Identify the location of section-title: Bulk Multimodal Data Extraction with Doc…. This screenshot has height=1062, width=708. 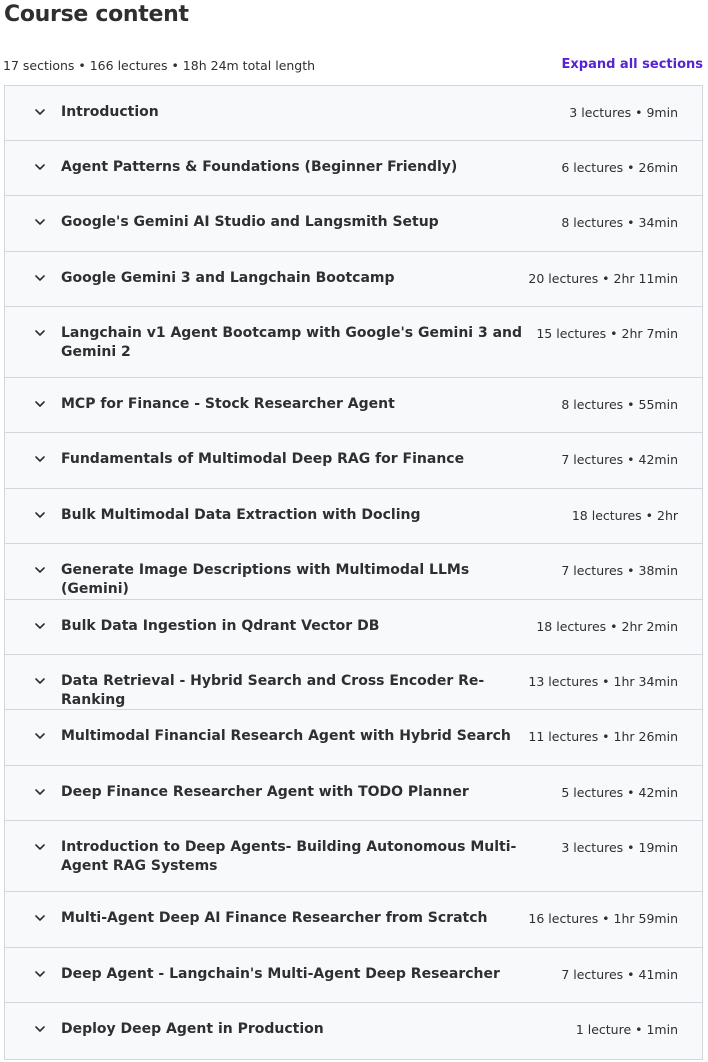
(241, 515).